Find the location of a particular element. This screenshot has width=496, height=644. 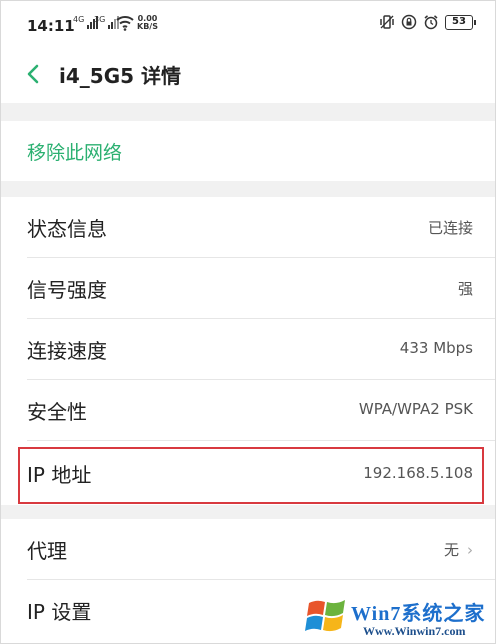

battery-icon: 53 is located at coordinates (460, 22).